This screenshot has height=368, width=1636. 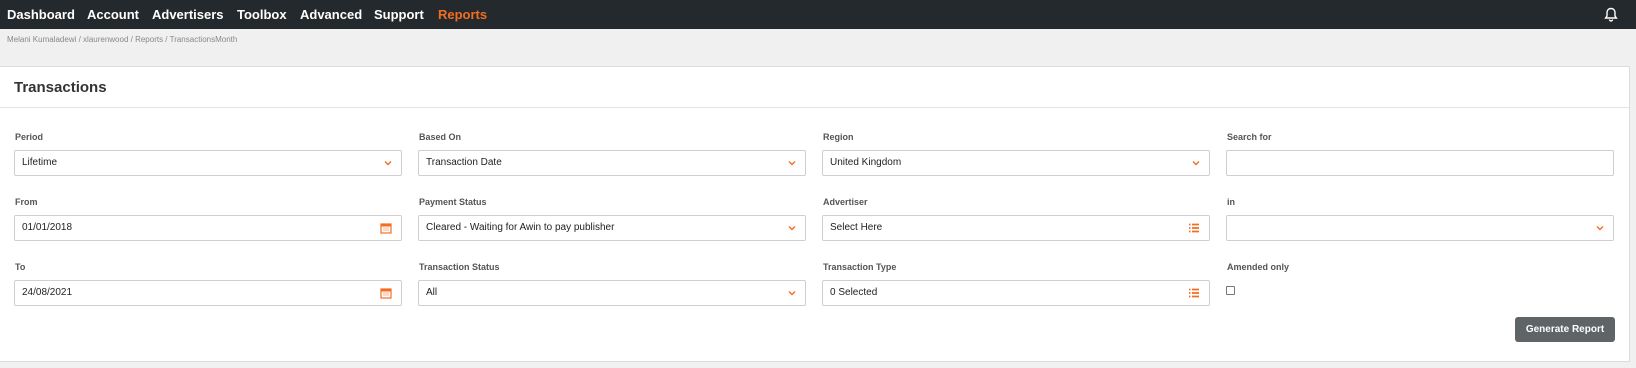 I want to click on in-select, so click(x=1420, y=228).